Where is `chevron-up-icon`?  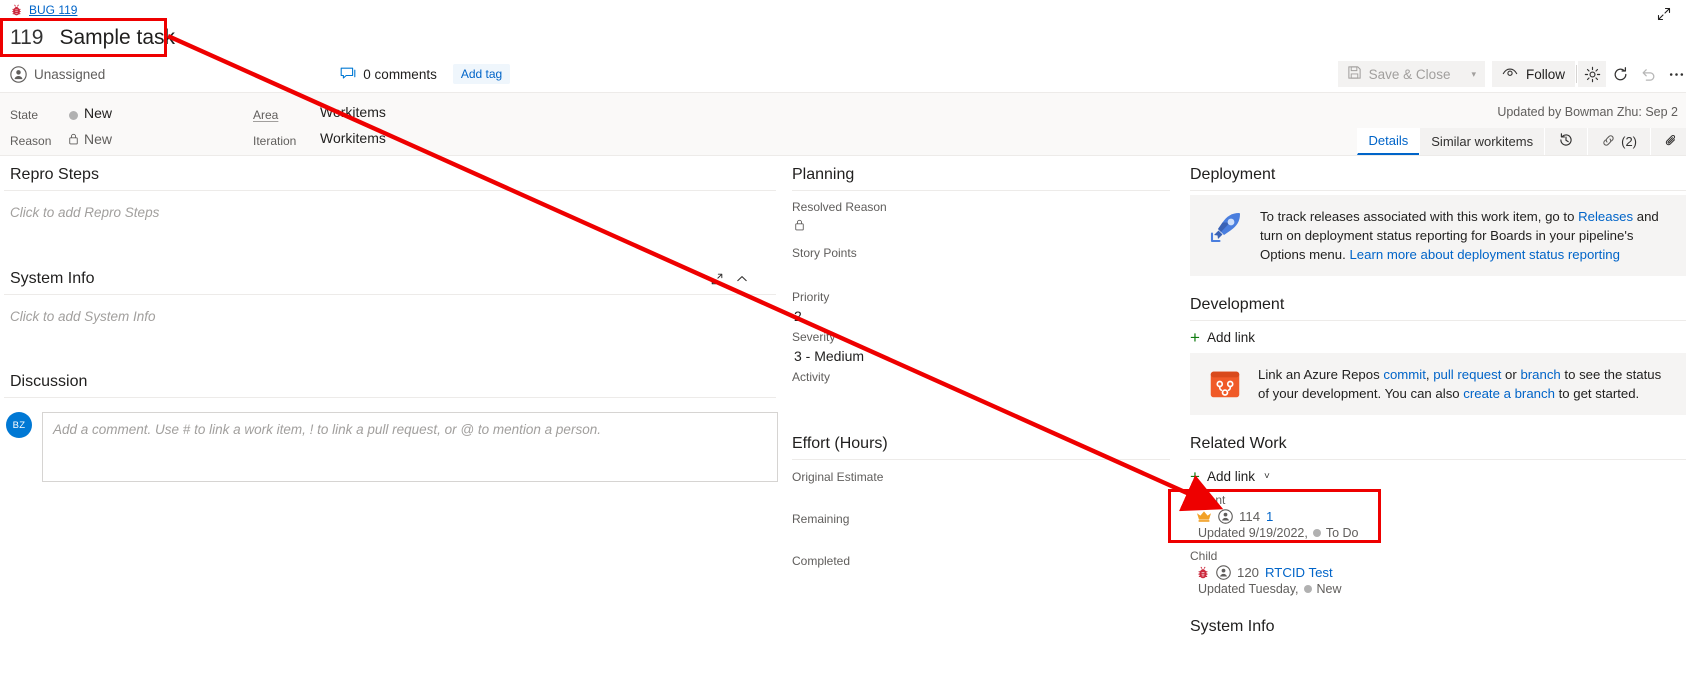
chevron-up-icon is located at coordinates (742, 280).